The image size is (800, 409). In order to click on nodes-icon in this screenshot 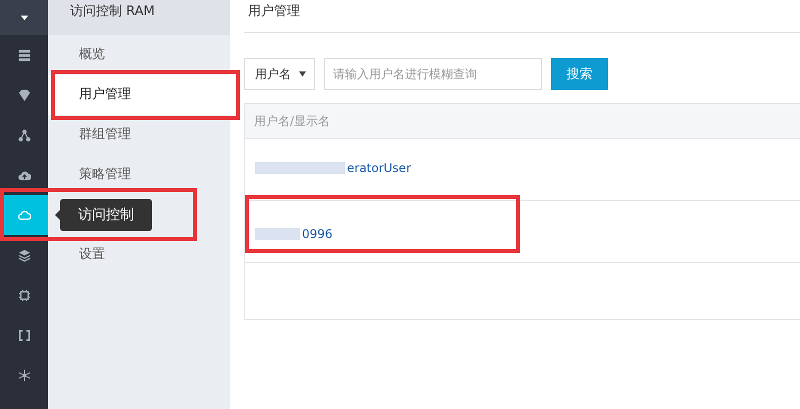, I will do `click(24, 135)`.